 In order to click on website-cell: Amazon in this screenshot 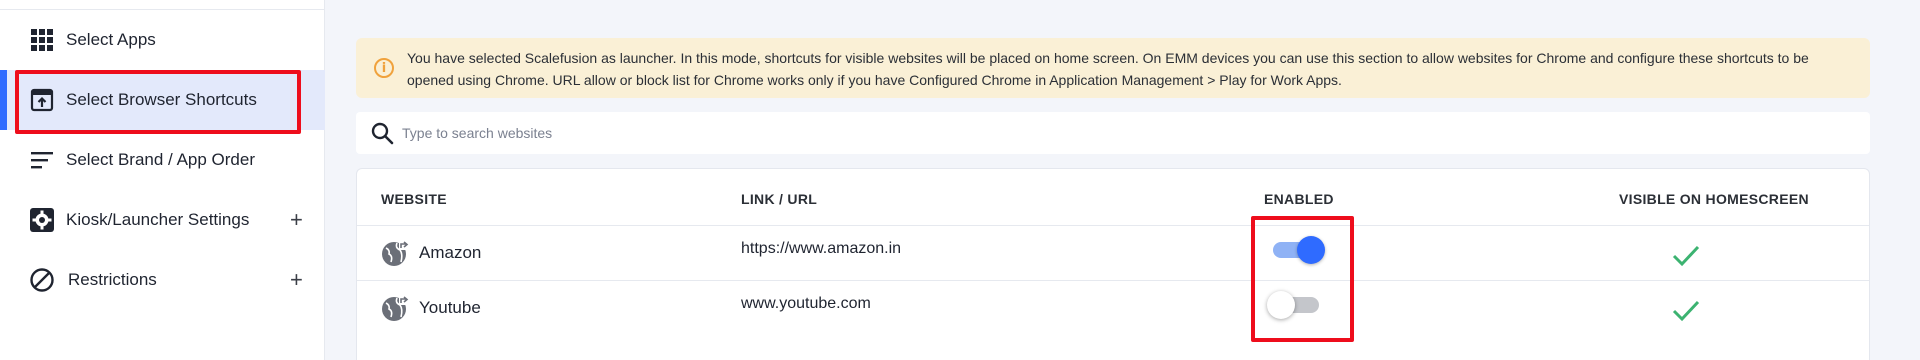, I will do `click(431, 253)`.